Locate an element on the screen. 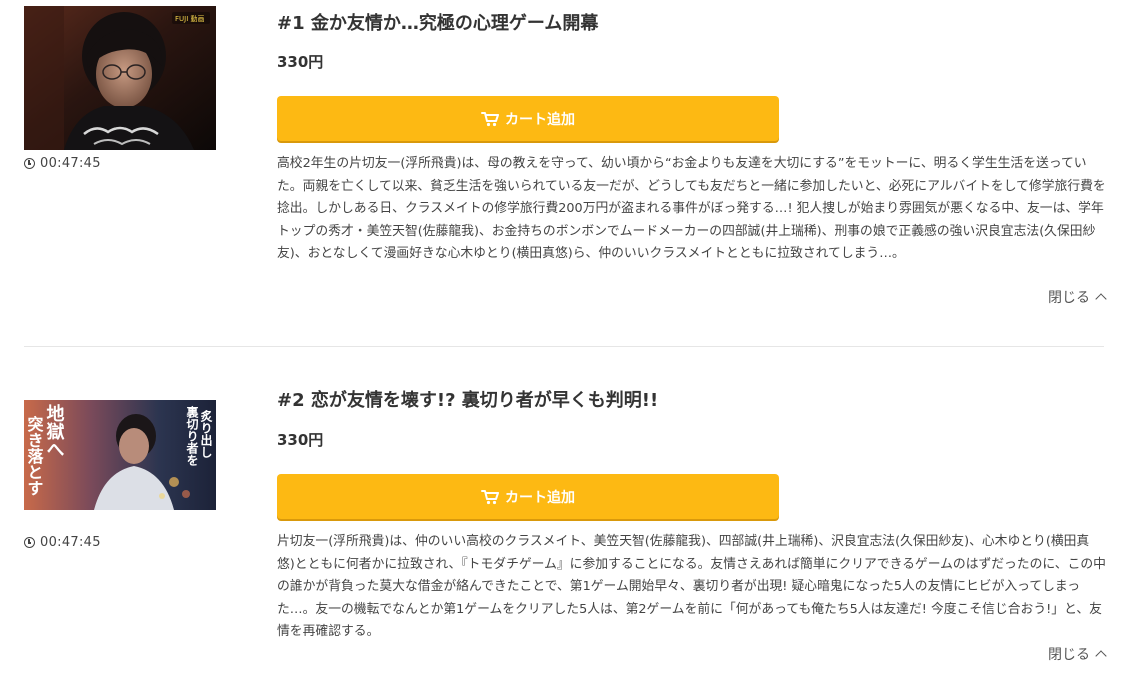 The image size is (1143, 687). episode-thumbnail: FUJI 動画 is located at coordinates (120, 78).